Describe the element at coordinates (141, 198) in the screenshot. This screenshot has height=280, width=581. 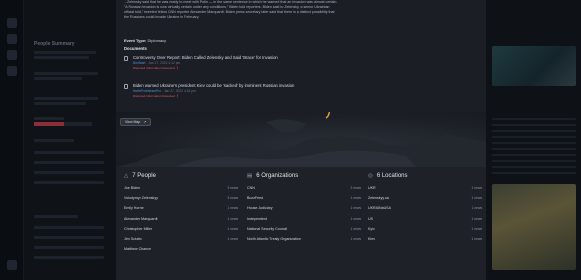
I see `person-name: Volodymyr Zelenskyy` at that location.